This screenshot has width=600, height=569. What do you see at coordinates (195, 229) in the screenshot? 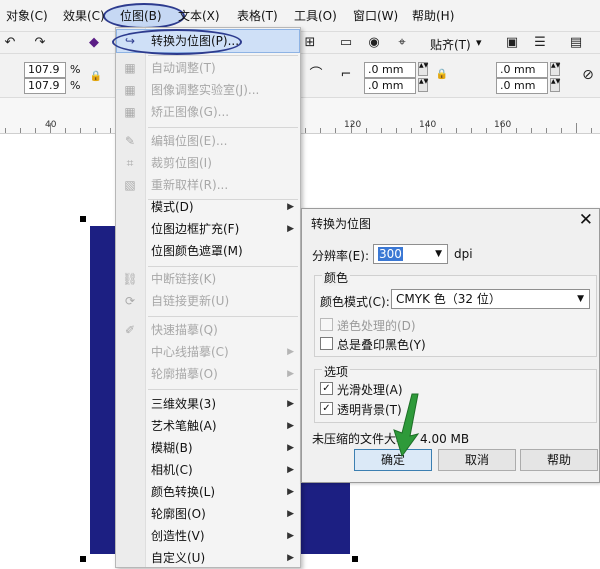
I see `menu-item-label: 位图边框扩充(F)` at bounding box center [195, 229].